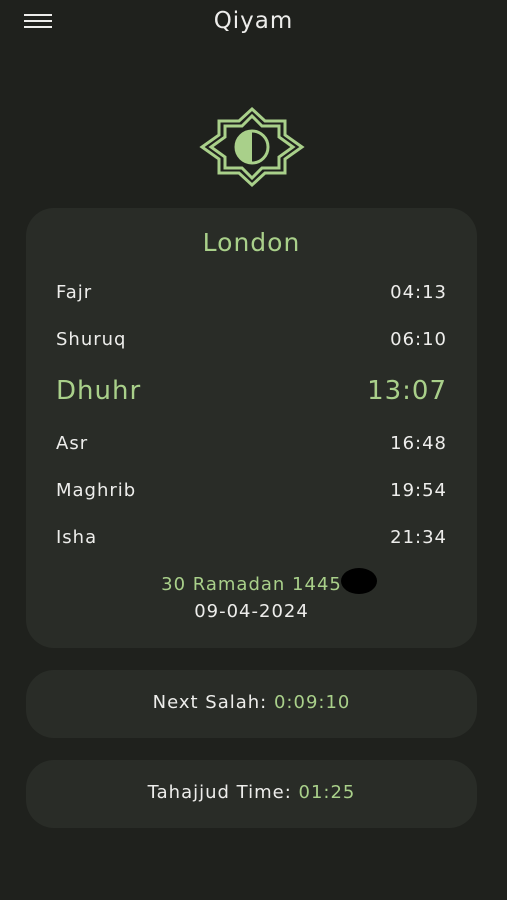 The height and width of the screenshot is (900, 507). What do you see at coordinates (418, 490) in the screenshot?
I see `prayer-time: 19:54` at bounding box center [418, 490].